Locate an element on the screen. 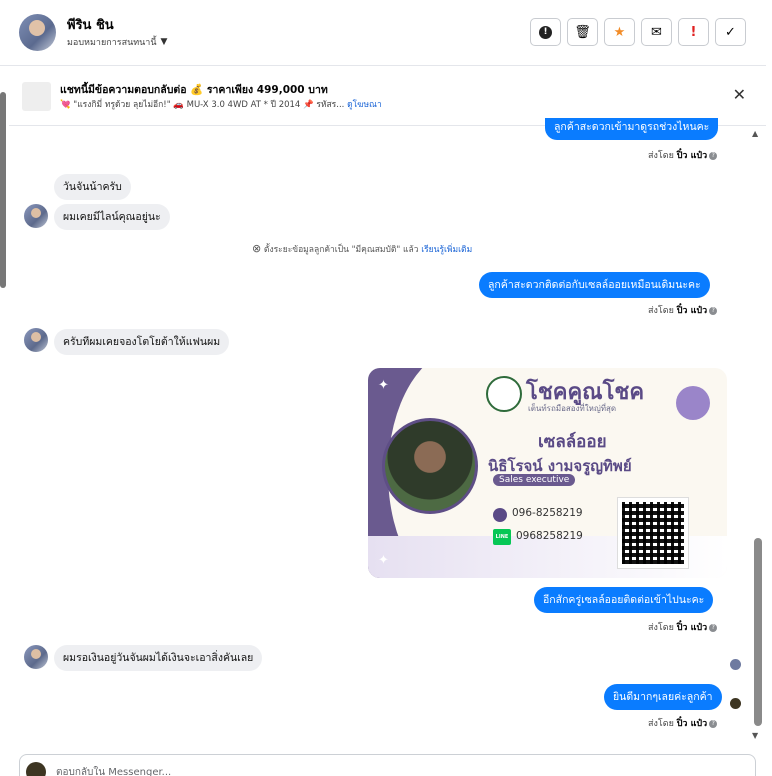  line-app-icon: LINE is located at coordinates (502, 537).